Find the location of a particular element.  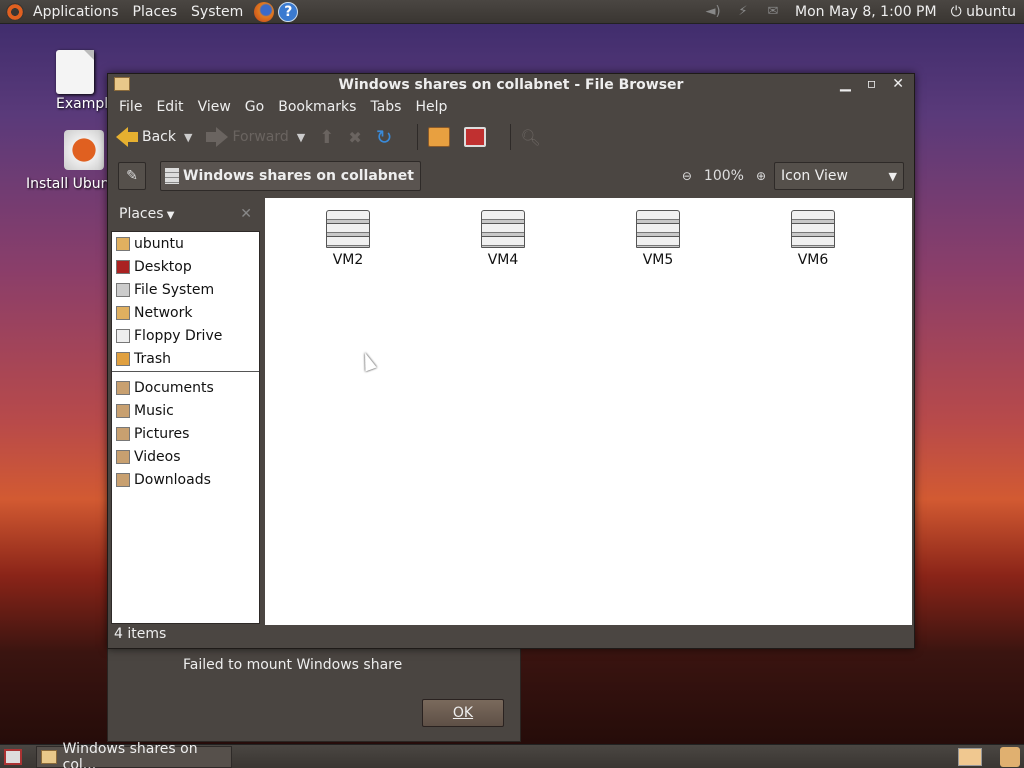

pencil-icon: ✎ is located at coordinates (132, 176).